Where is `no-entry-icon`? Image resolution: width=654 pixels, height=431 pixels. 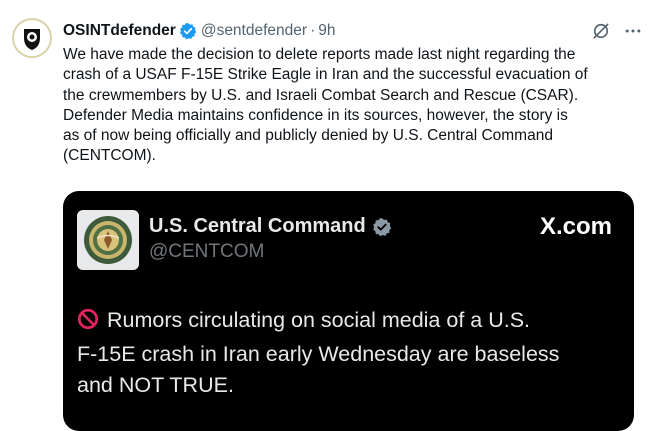 no-entry-icon is located at coordinates (88, 323).